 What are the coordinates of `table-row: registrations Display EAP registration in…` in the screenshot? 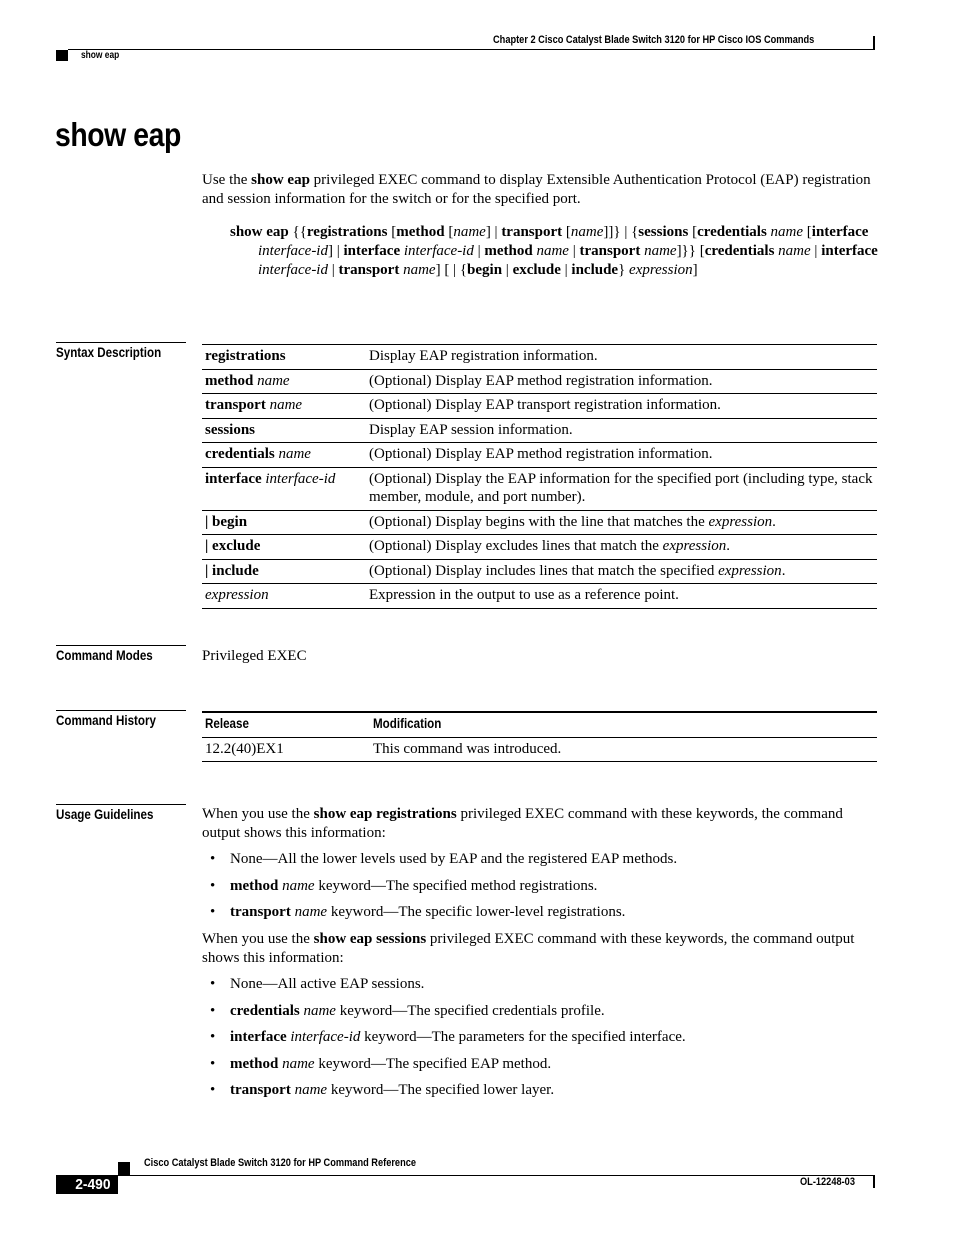 It's located at (539, 357).